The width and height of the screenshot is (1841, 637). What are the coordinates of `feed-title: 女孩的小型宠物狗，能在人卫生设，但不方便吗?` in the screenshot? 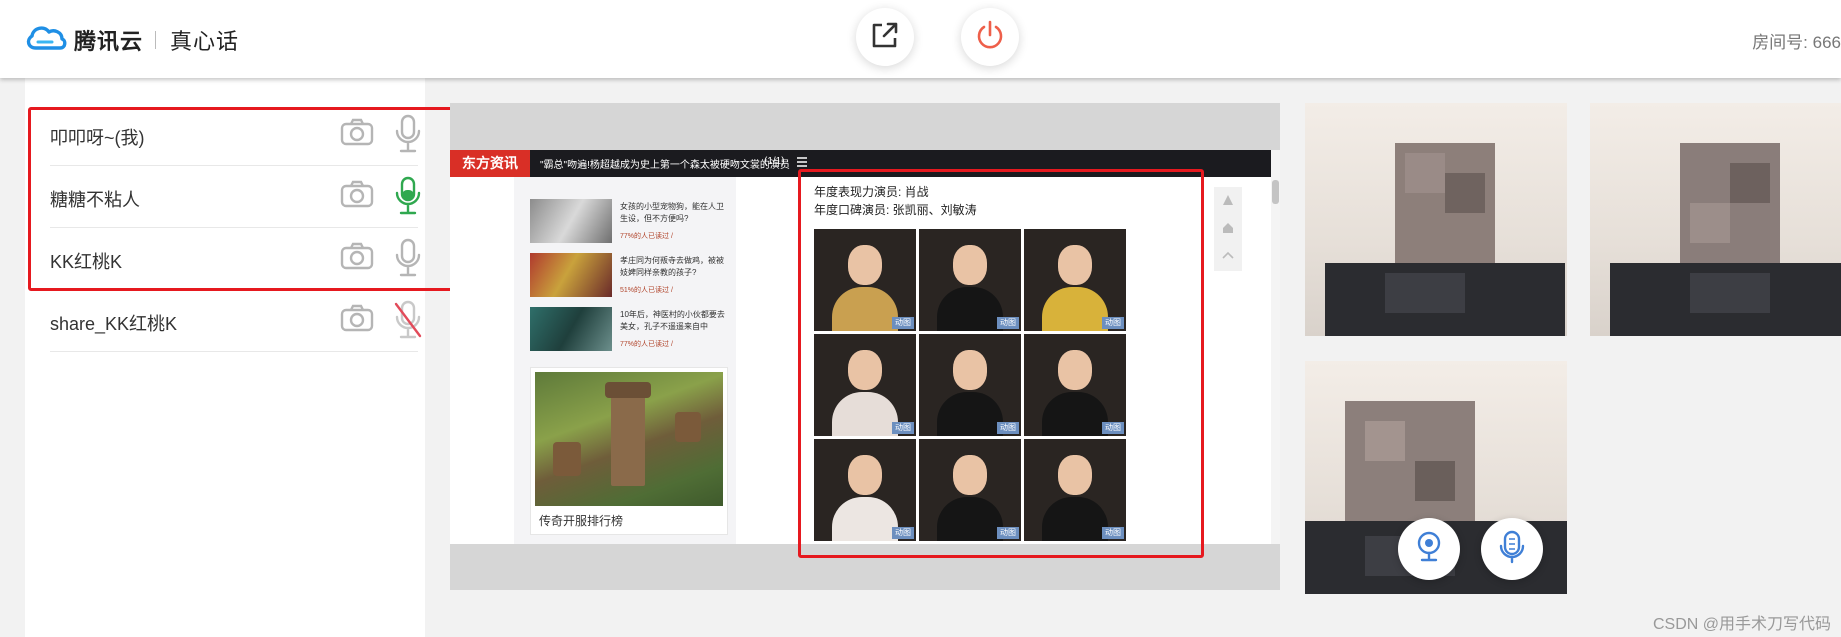 It's located at (672, 212).